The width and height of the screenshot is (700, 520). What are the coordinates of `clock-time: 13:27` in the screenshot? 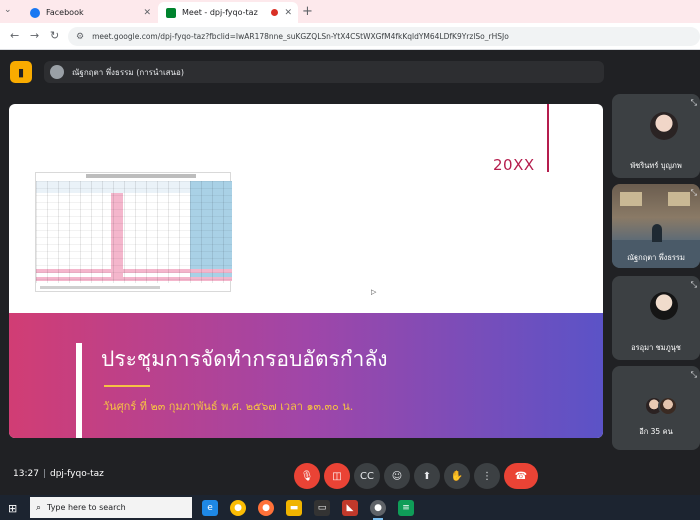 It's located at (26, 474).